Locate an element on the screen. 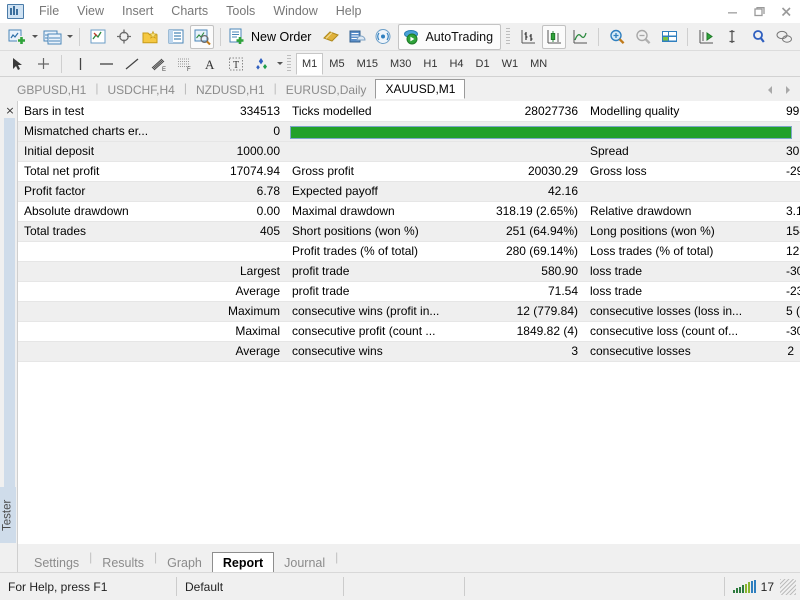  cell-value: 71.54 is located at coordinates (530, 291).